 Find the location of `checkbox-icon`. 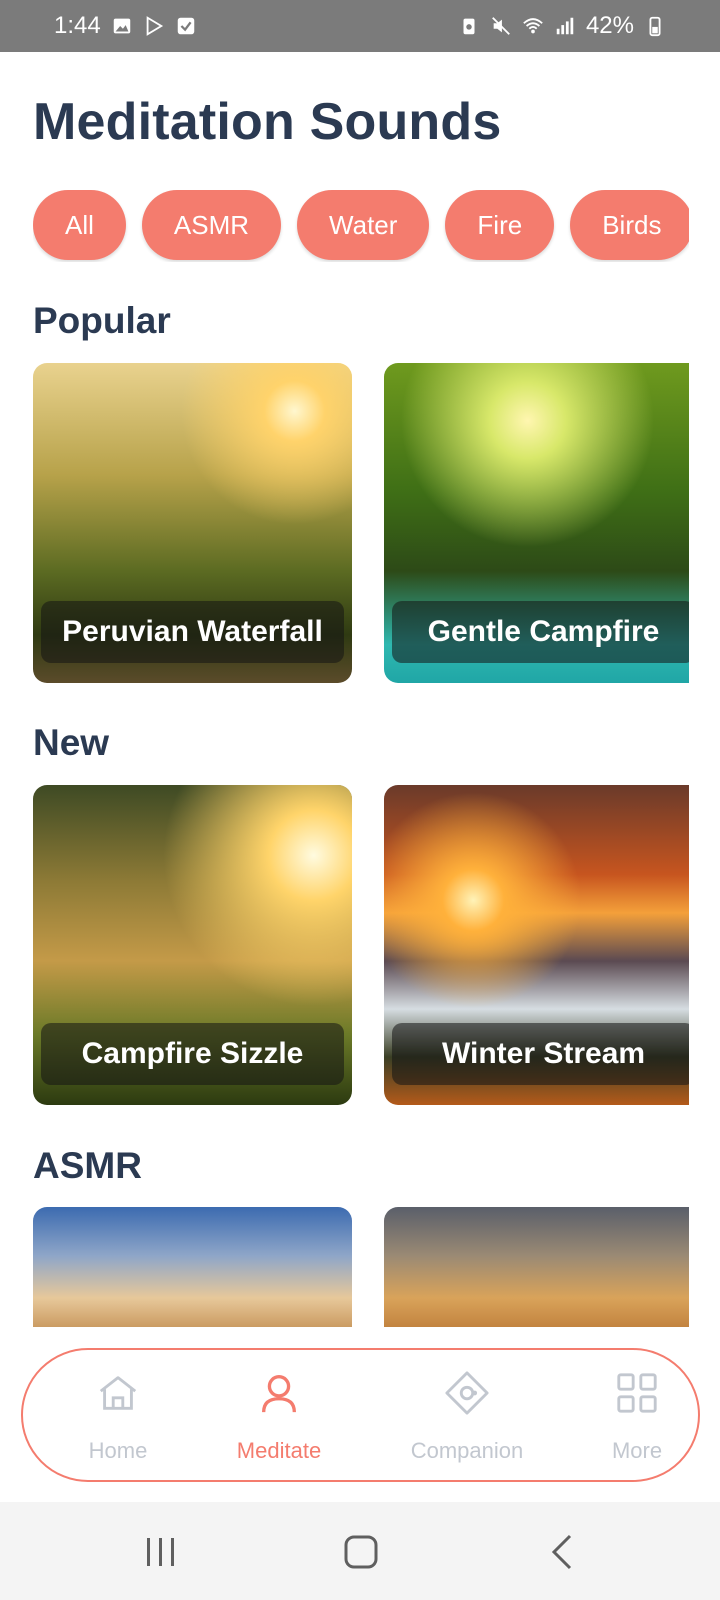

checkbox-icon is located at coordinates (186, 26).